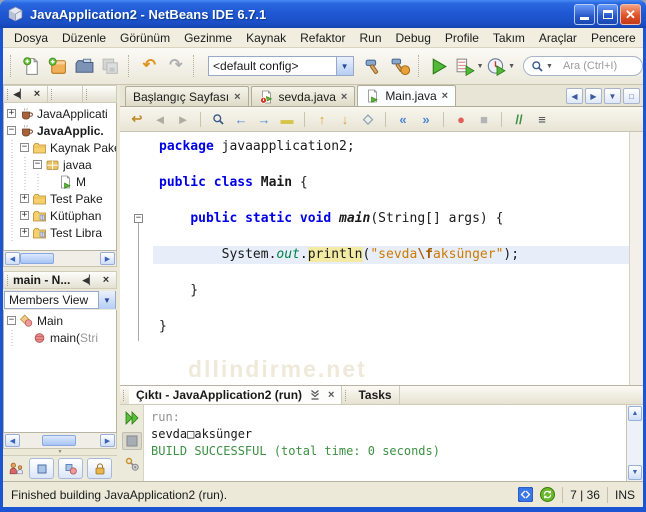 The height and width of the screenshot is (512, 646). I want to click on debug-project-button, so click(465, 66).